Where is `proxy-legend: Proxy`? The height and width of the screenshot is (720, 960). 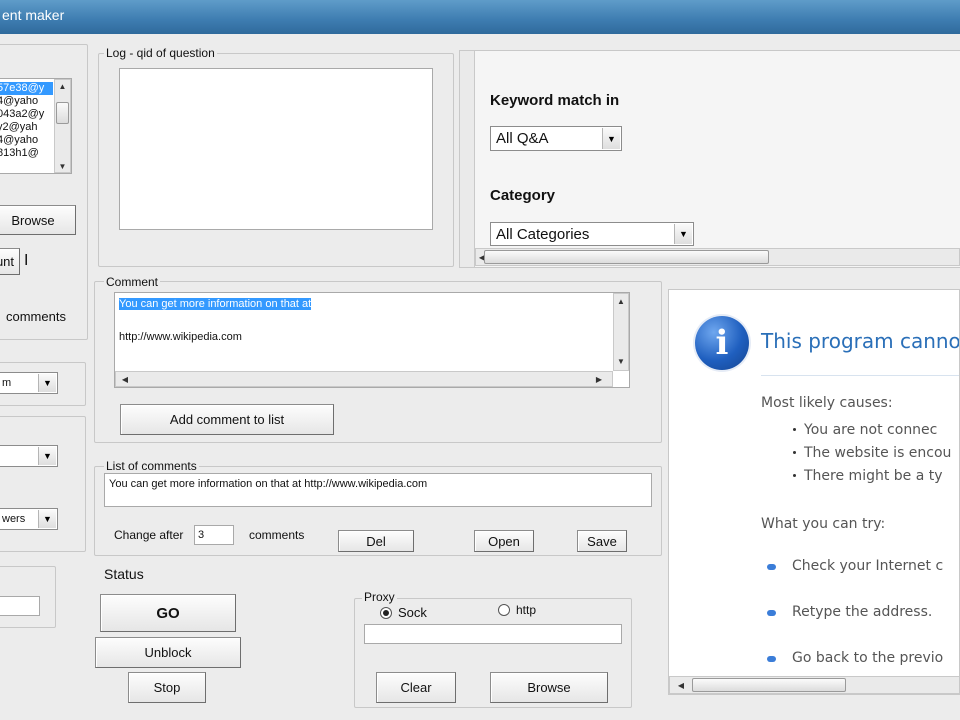
proxy-legend: Proxy is located at coordinates (379, 597).